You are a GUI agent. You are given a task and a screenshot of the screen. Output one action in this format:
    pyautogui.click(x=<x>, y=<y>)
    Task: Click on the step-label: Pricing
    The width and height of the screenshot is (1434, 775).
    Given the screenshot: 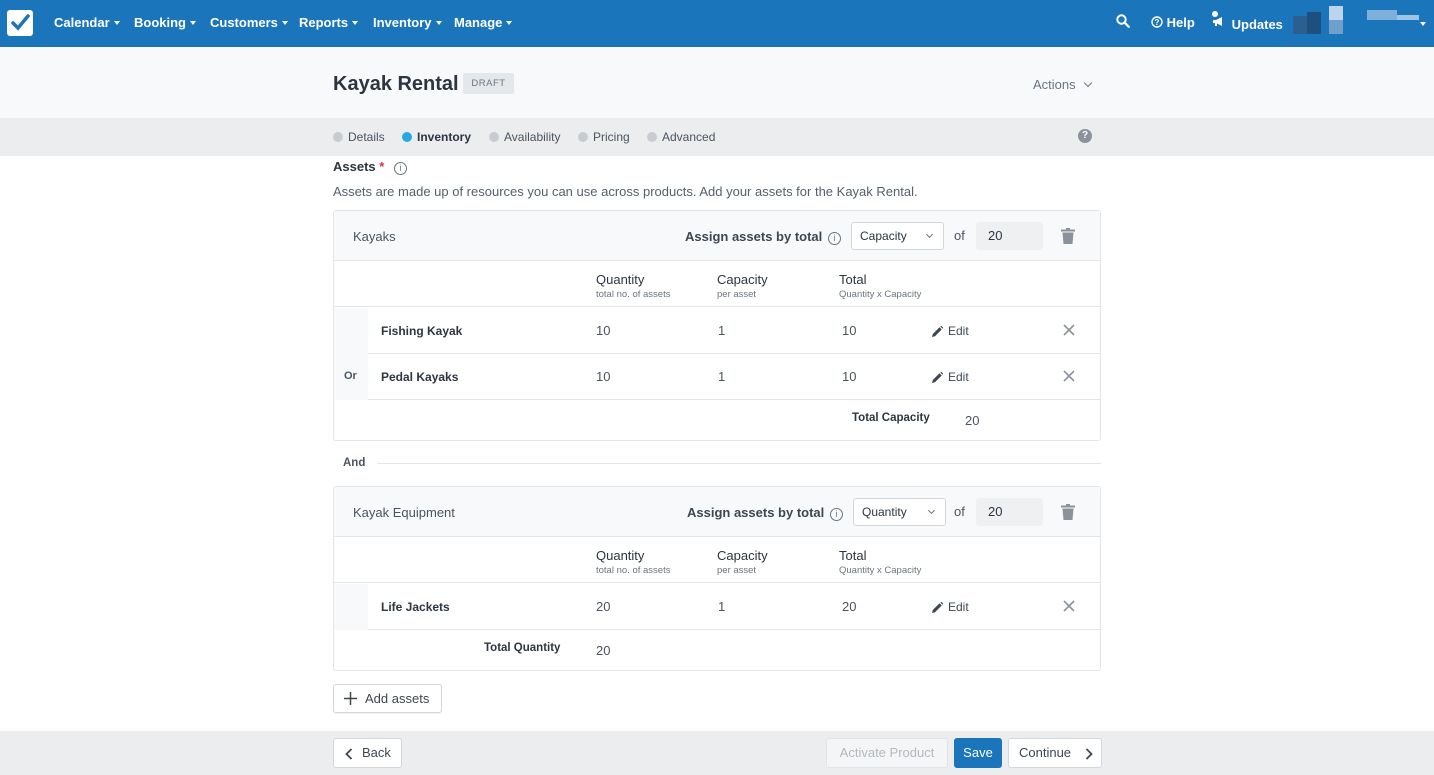 What is the action you would take?
    pyautogui.click(x=611, y=137)
    